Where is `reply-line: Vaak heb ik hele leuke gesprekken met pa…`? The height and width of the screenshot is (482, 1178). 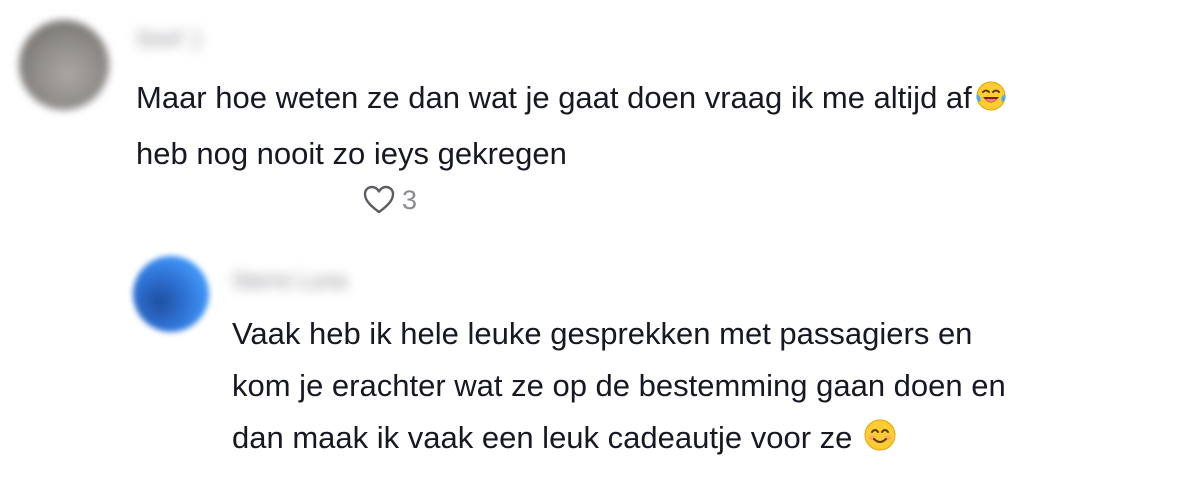 reply-line: Vaak heb ik hele leuke gesprekken met pa… is located at coordinates (602, 333).